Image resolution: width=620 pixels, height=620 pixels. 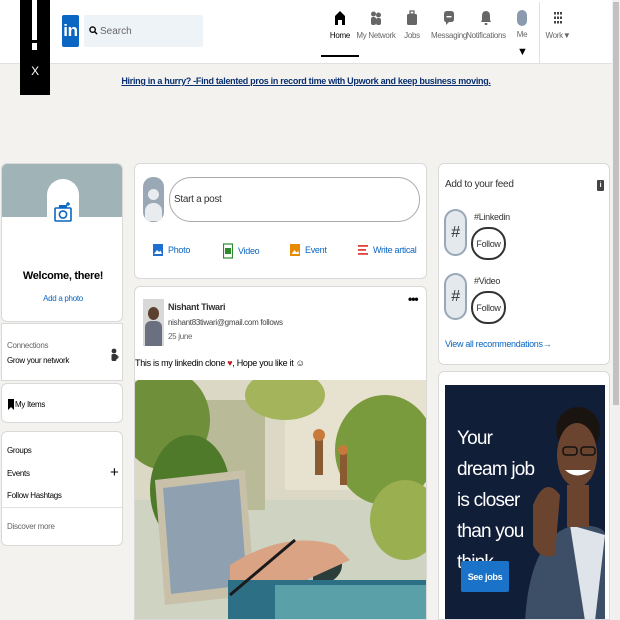 I want to click on write-article-label: Write artical, so click(x=395, y=250).